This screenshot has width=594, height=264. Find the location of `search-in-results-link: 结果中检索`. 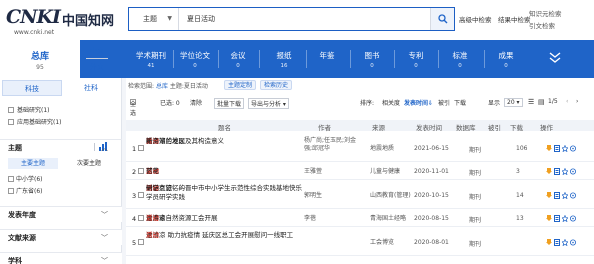

search-in-results-link: 结果中检索 is located at coordinates (514, 19).